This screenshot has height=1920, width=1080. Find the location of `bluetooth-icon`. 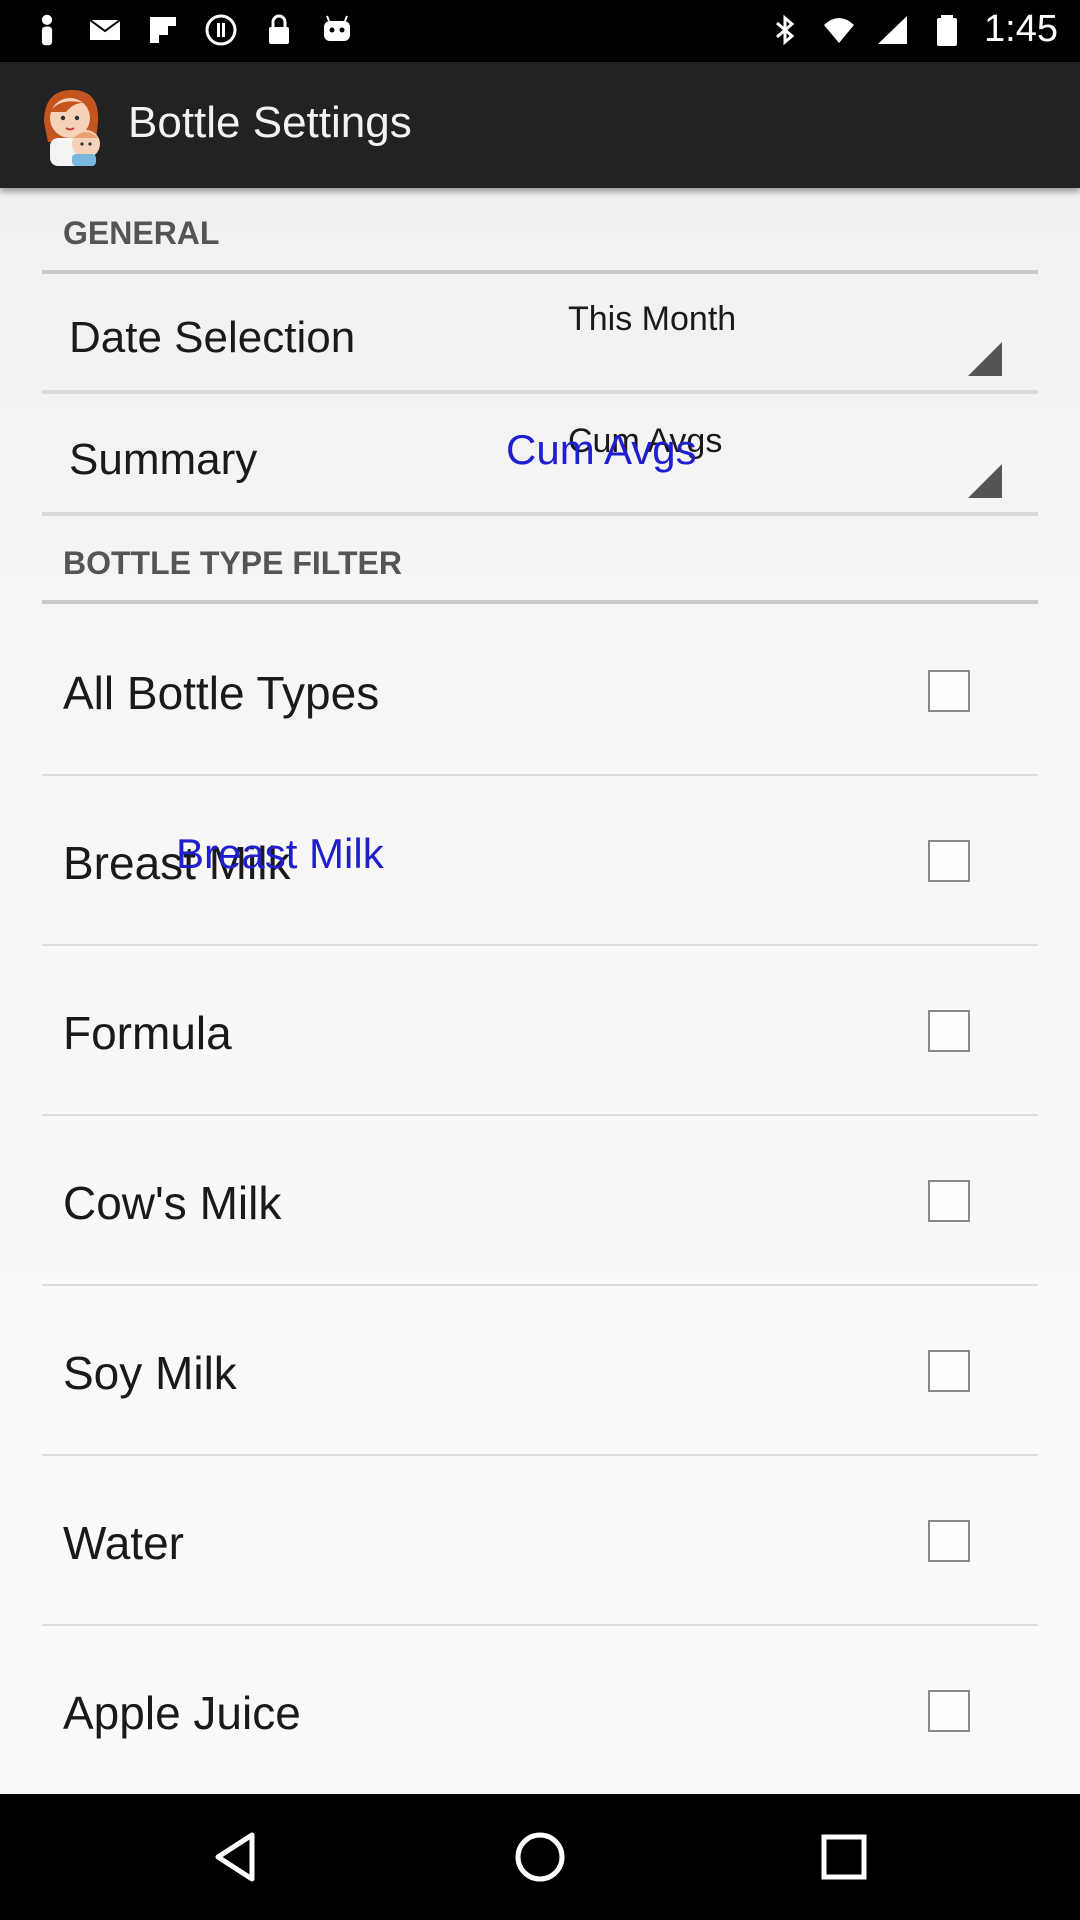

bluetooth-icon is located at coordinates (785, 30).